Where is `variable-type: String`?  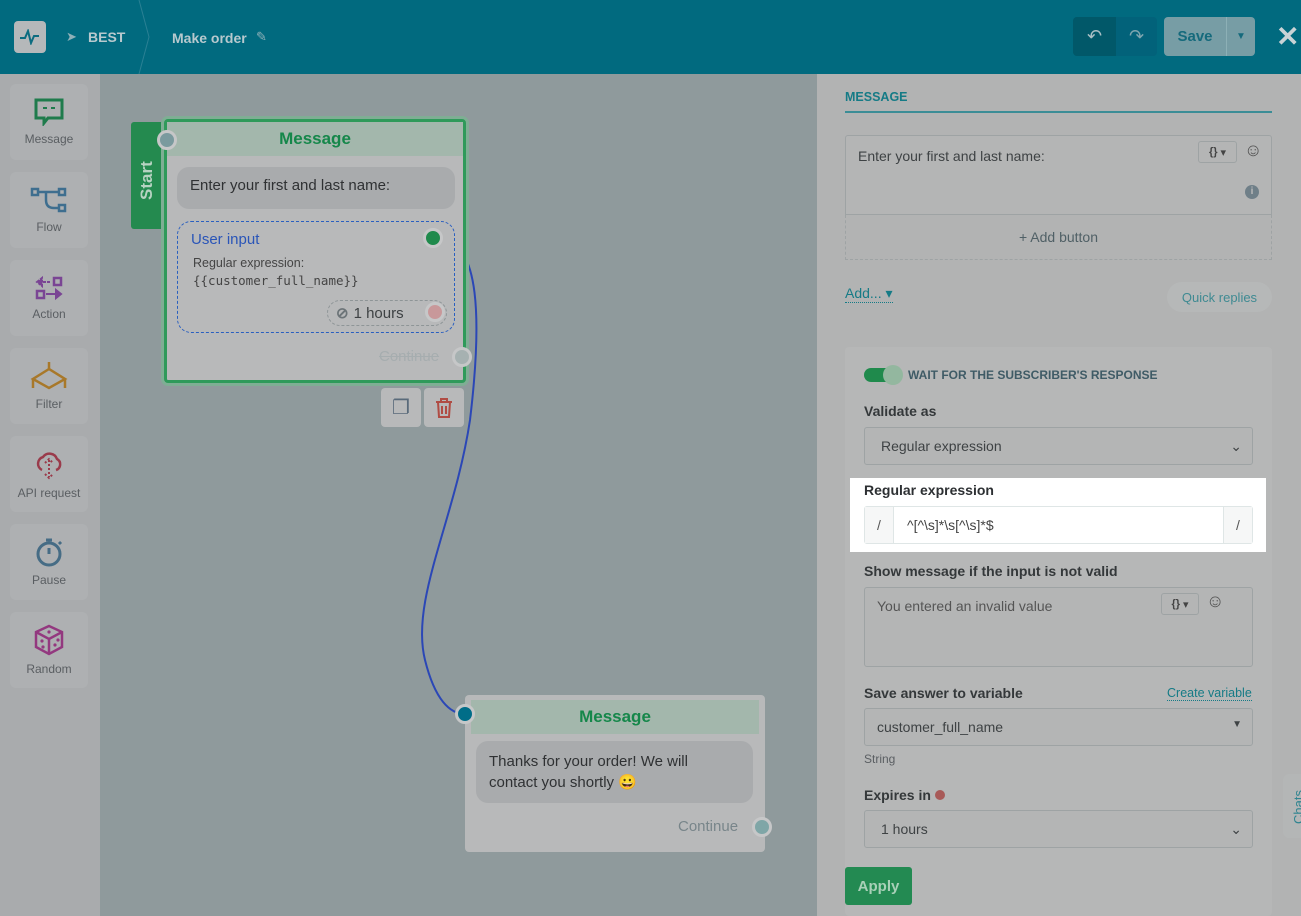 variable-type: String is located at coordinates (880, 759).